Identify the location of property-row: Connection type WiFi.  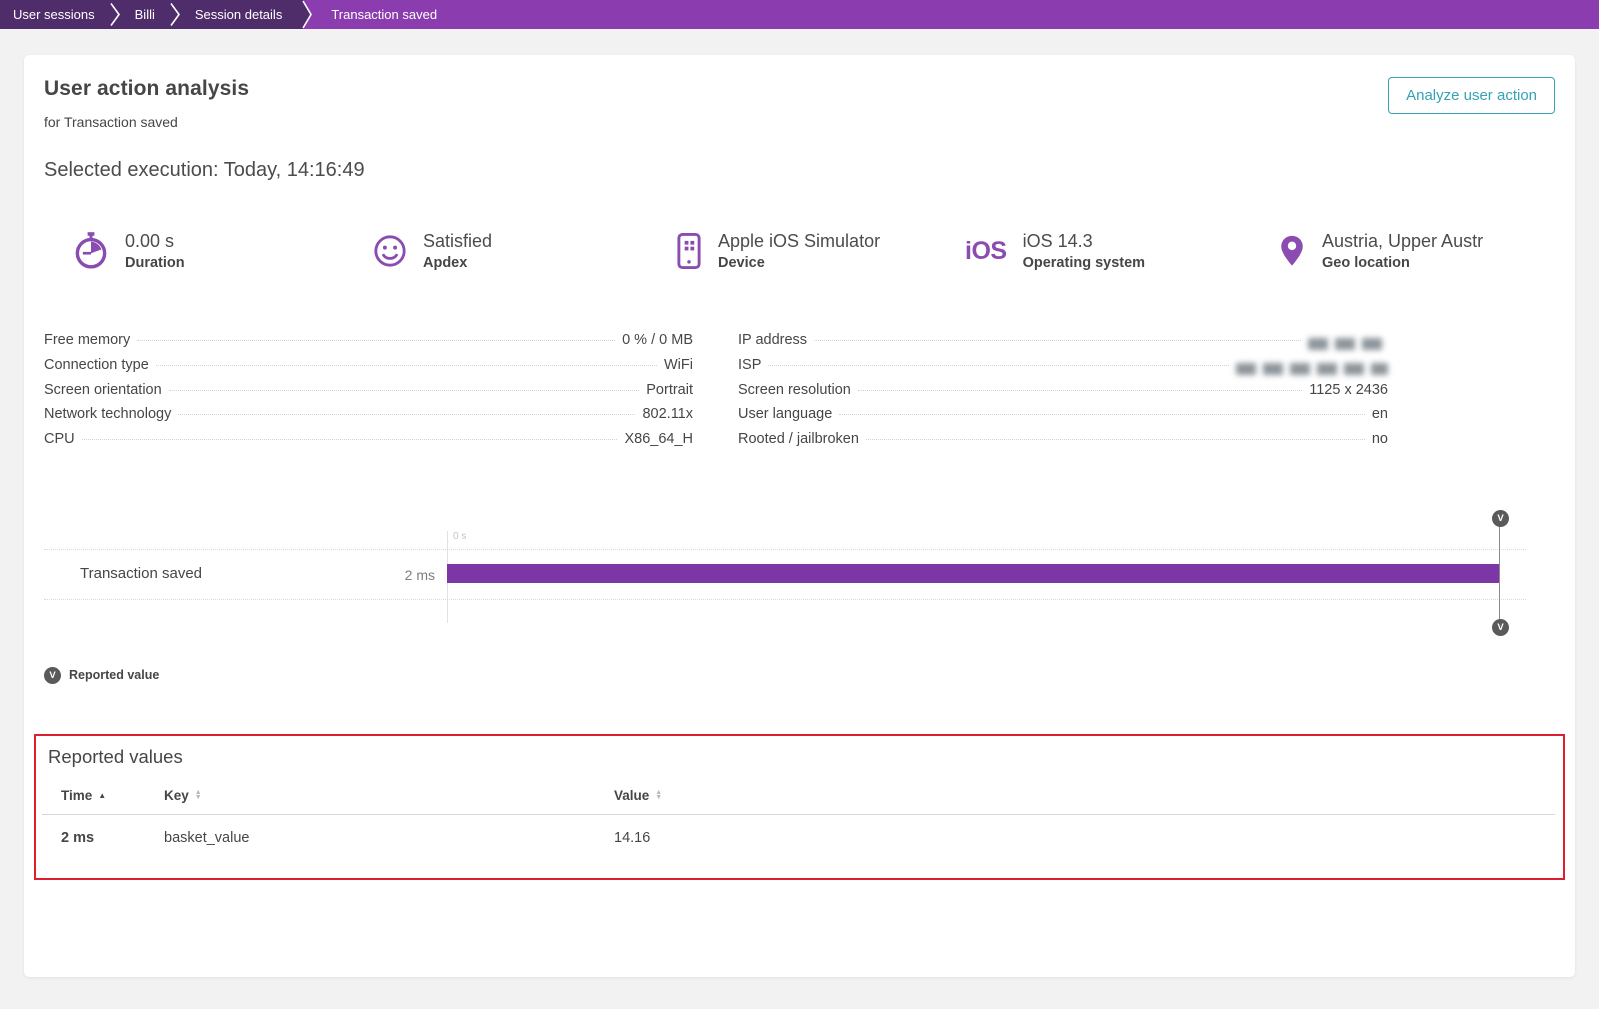
(368, 369).